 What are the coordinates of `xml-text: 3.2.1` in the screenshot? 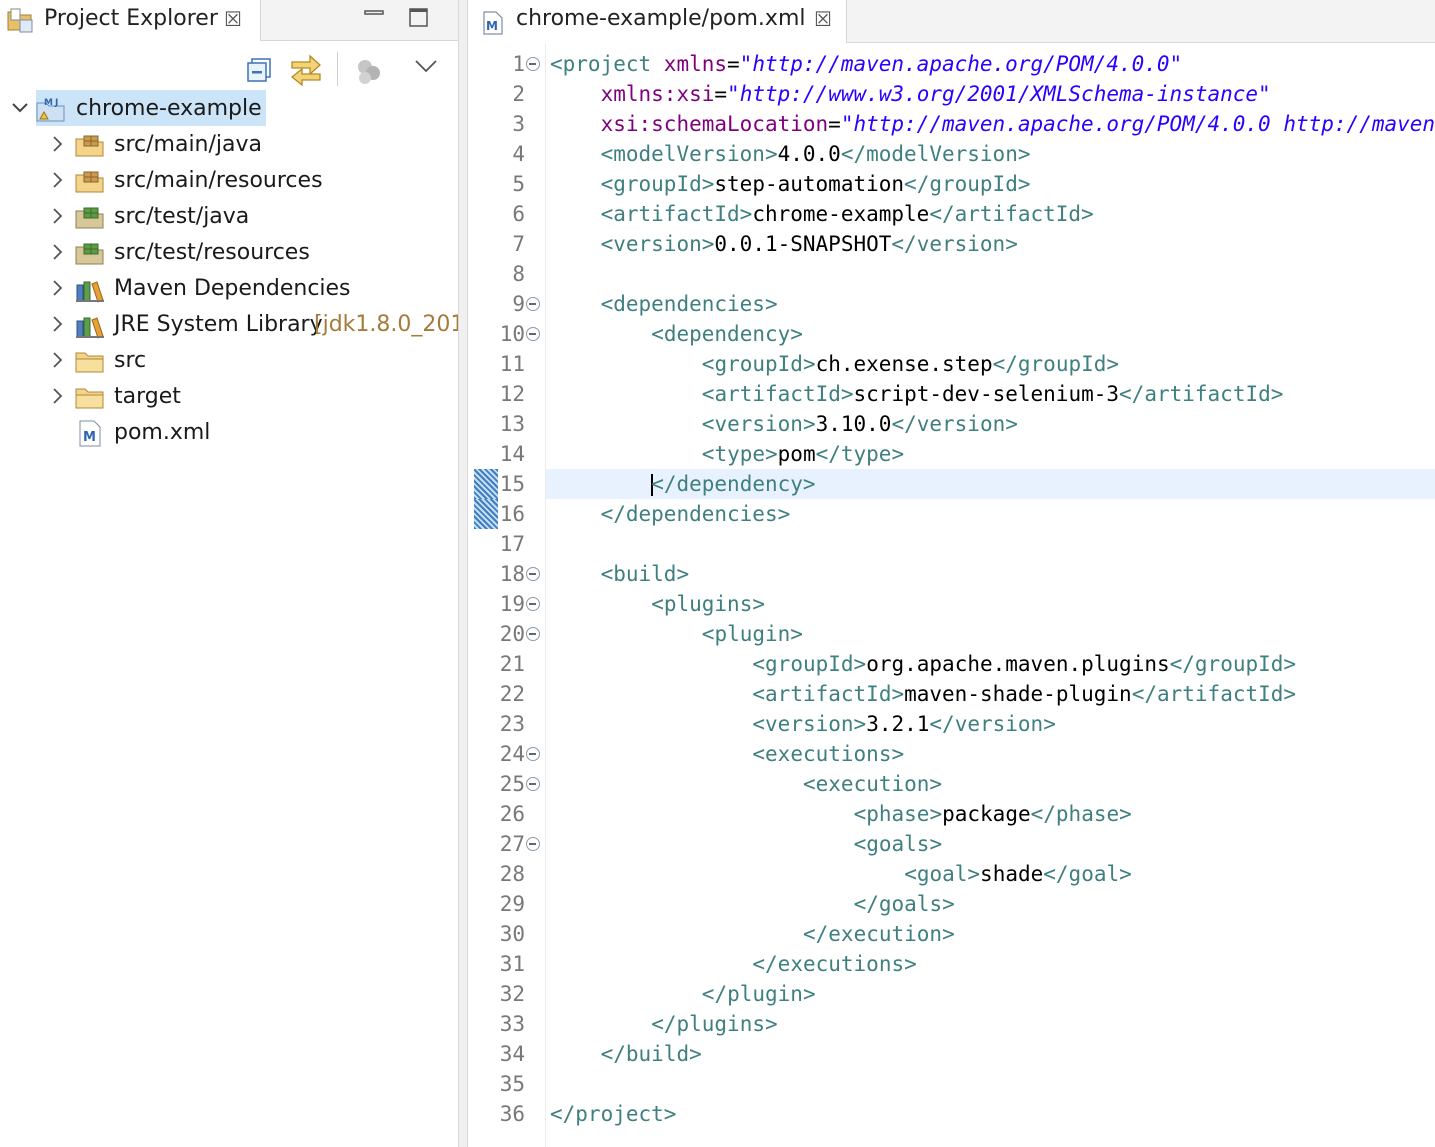 It's located at (898, 724).